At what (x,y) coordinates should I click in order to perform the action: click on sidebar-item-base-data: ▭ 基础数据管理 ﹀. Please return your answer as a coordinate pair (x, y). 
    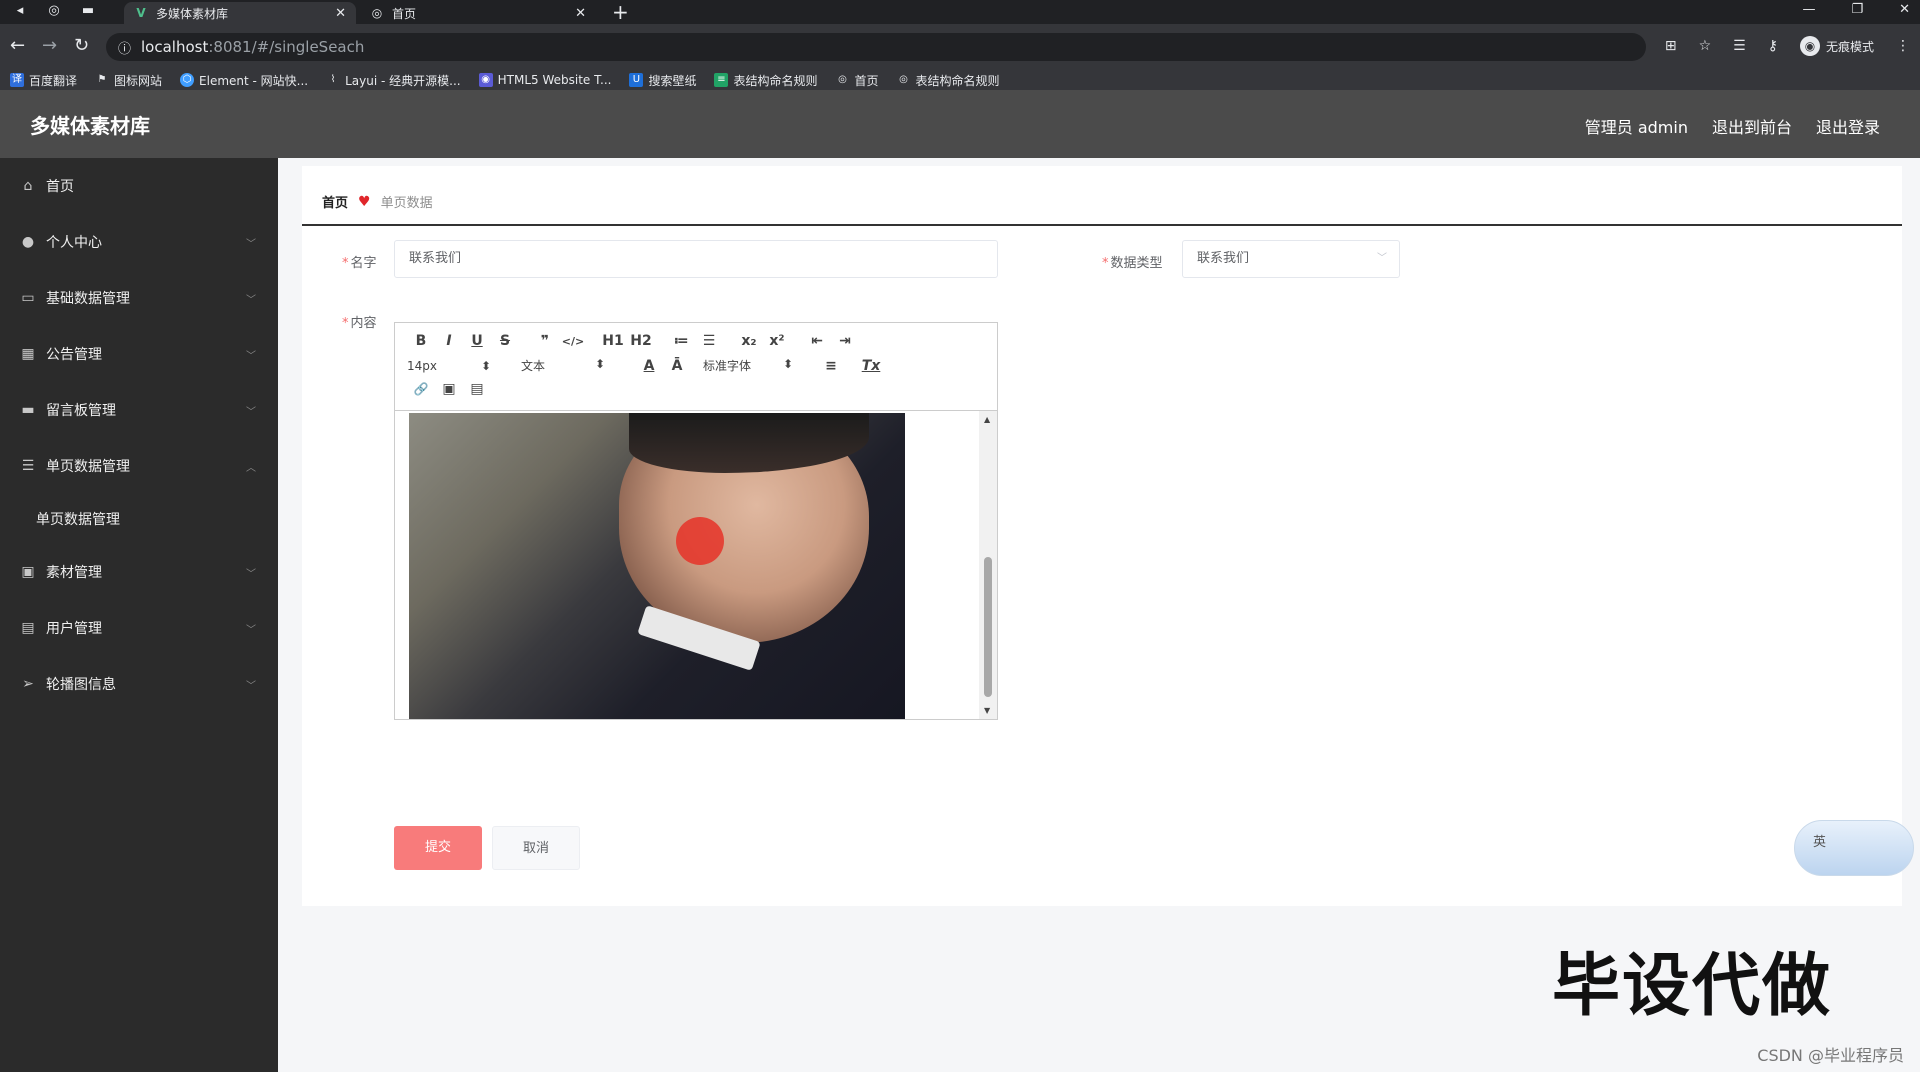
    Looking at the image, I should click on (139, 298).